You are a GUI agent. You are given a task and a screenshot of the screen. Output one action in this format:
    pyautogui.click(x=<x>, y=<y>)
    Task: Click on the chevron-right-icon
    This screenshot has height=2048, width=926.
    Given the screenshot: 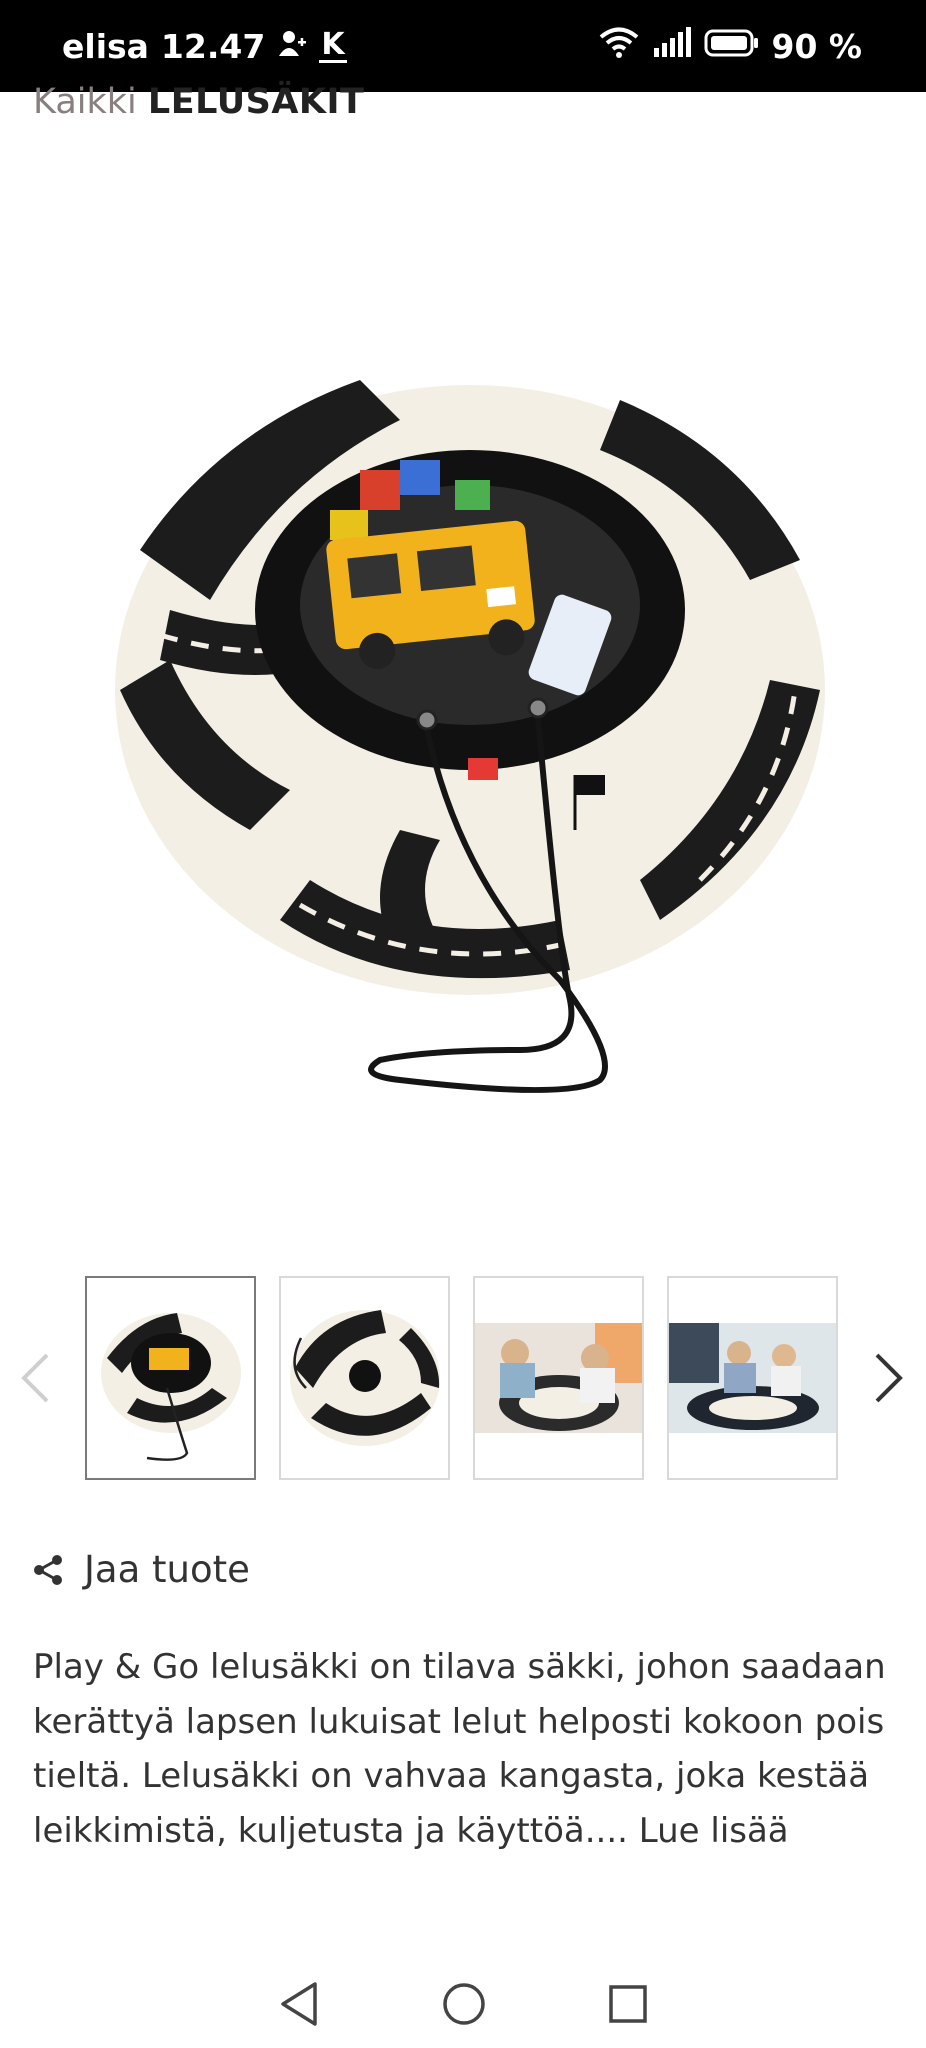 What is the action you would take?
    pyautogui.click(x=889, y=1378)
    